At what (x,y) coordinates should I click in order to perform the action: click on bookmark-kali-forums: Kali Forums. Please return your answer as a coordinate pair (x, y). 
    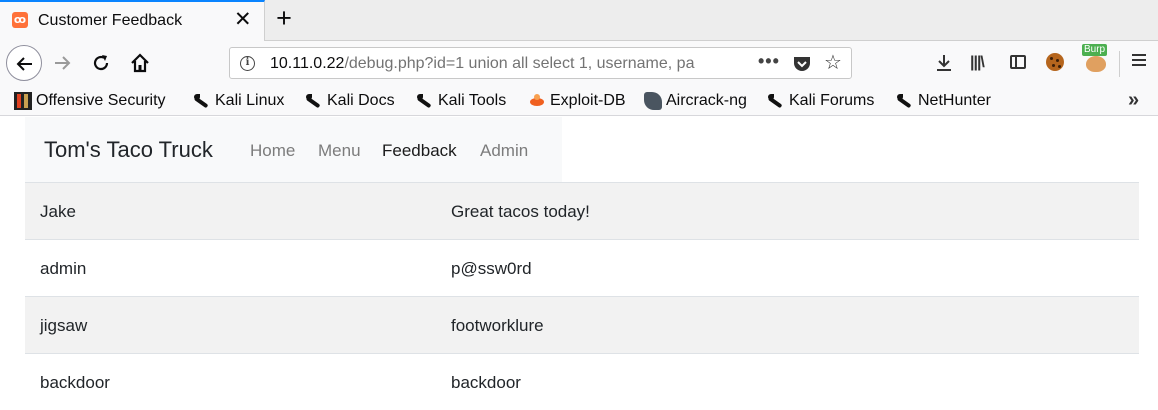
    Looking at the image, I should click on (820, 101).